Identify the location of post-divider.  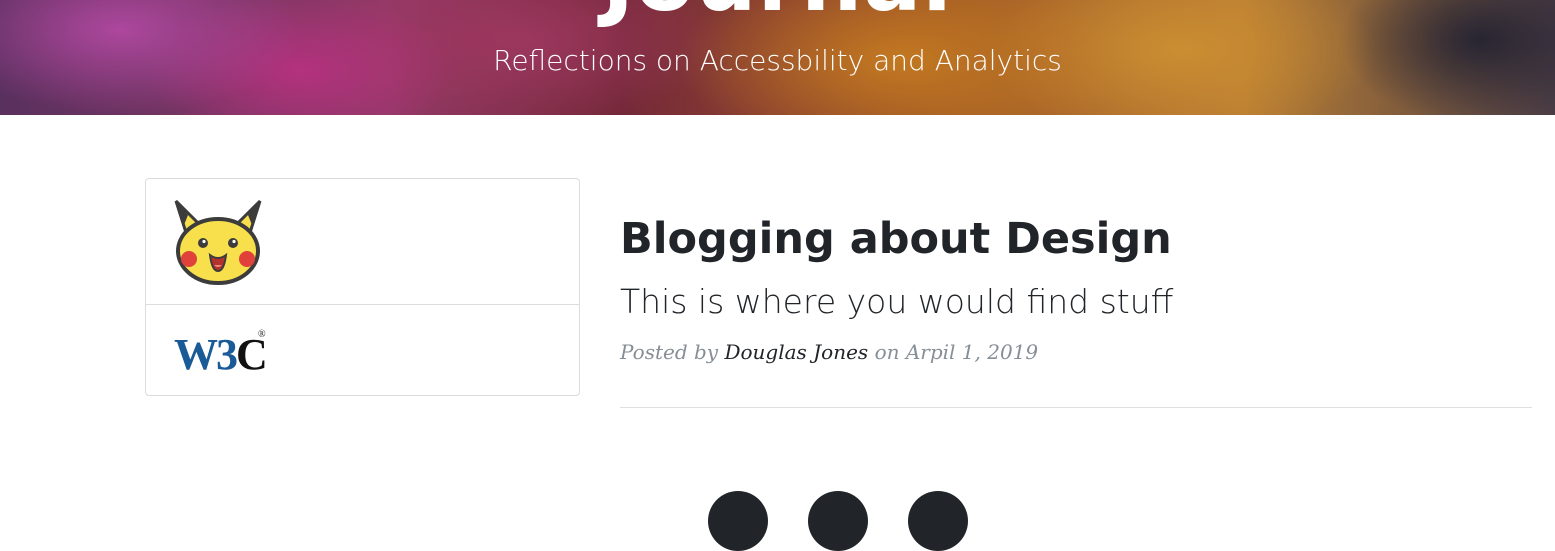
(1076, 407).